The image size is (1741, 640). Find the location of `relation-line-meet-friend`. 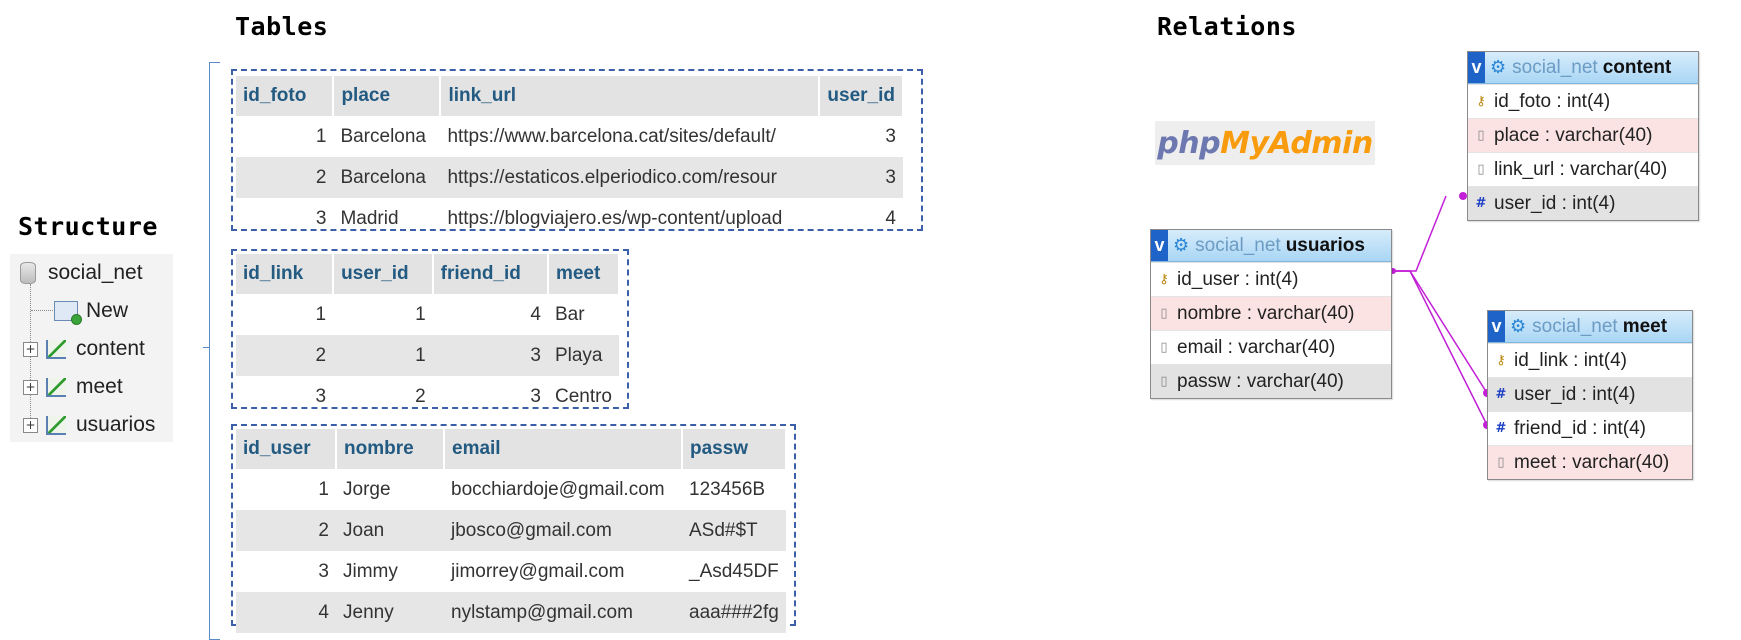

relation-line-meet-friend is located at coordinates (1440, 348).